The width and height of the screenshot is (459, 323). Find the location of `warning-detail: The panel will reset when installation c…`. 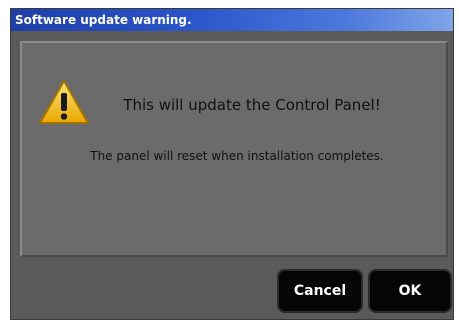

warning-detail: The panel will reset when installation c… is located at coordinates (237, 156).